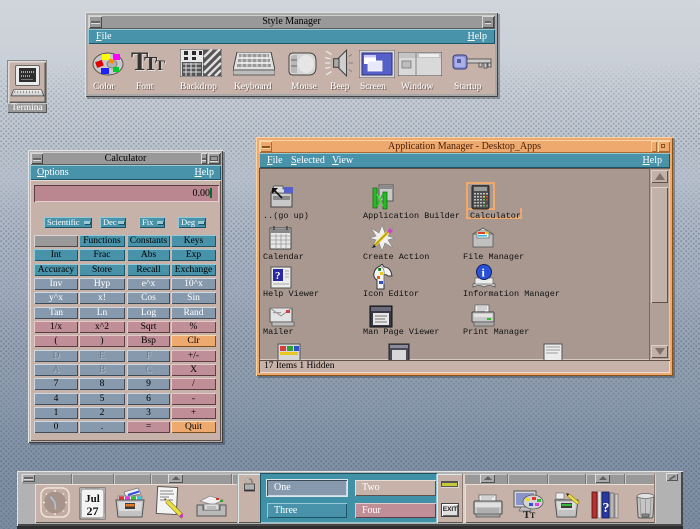 The image size is (700, 529). What do you see at coordinates (533, 515) in the screenshot?
I see `svg-text: T` at bounding box center [533, 515].